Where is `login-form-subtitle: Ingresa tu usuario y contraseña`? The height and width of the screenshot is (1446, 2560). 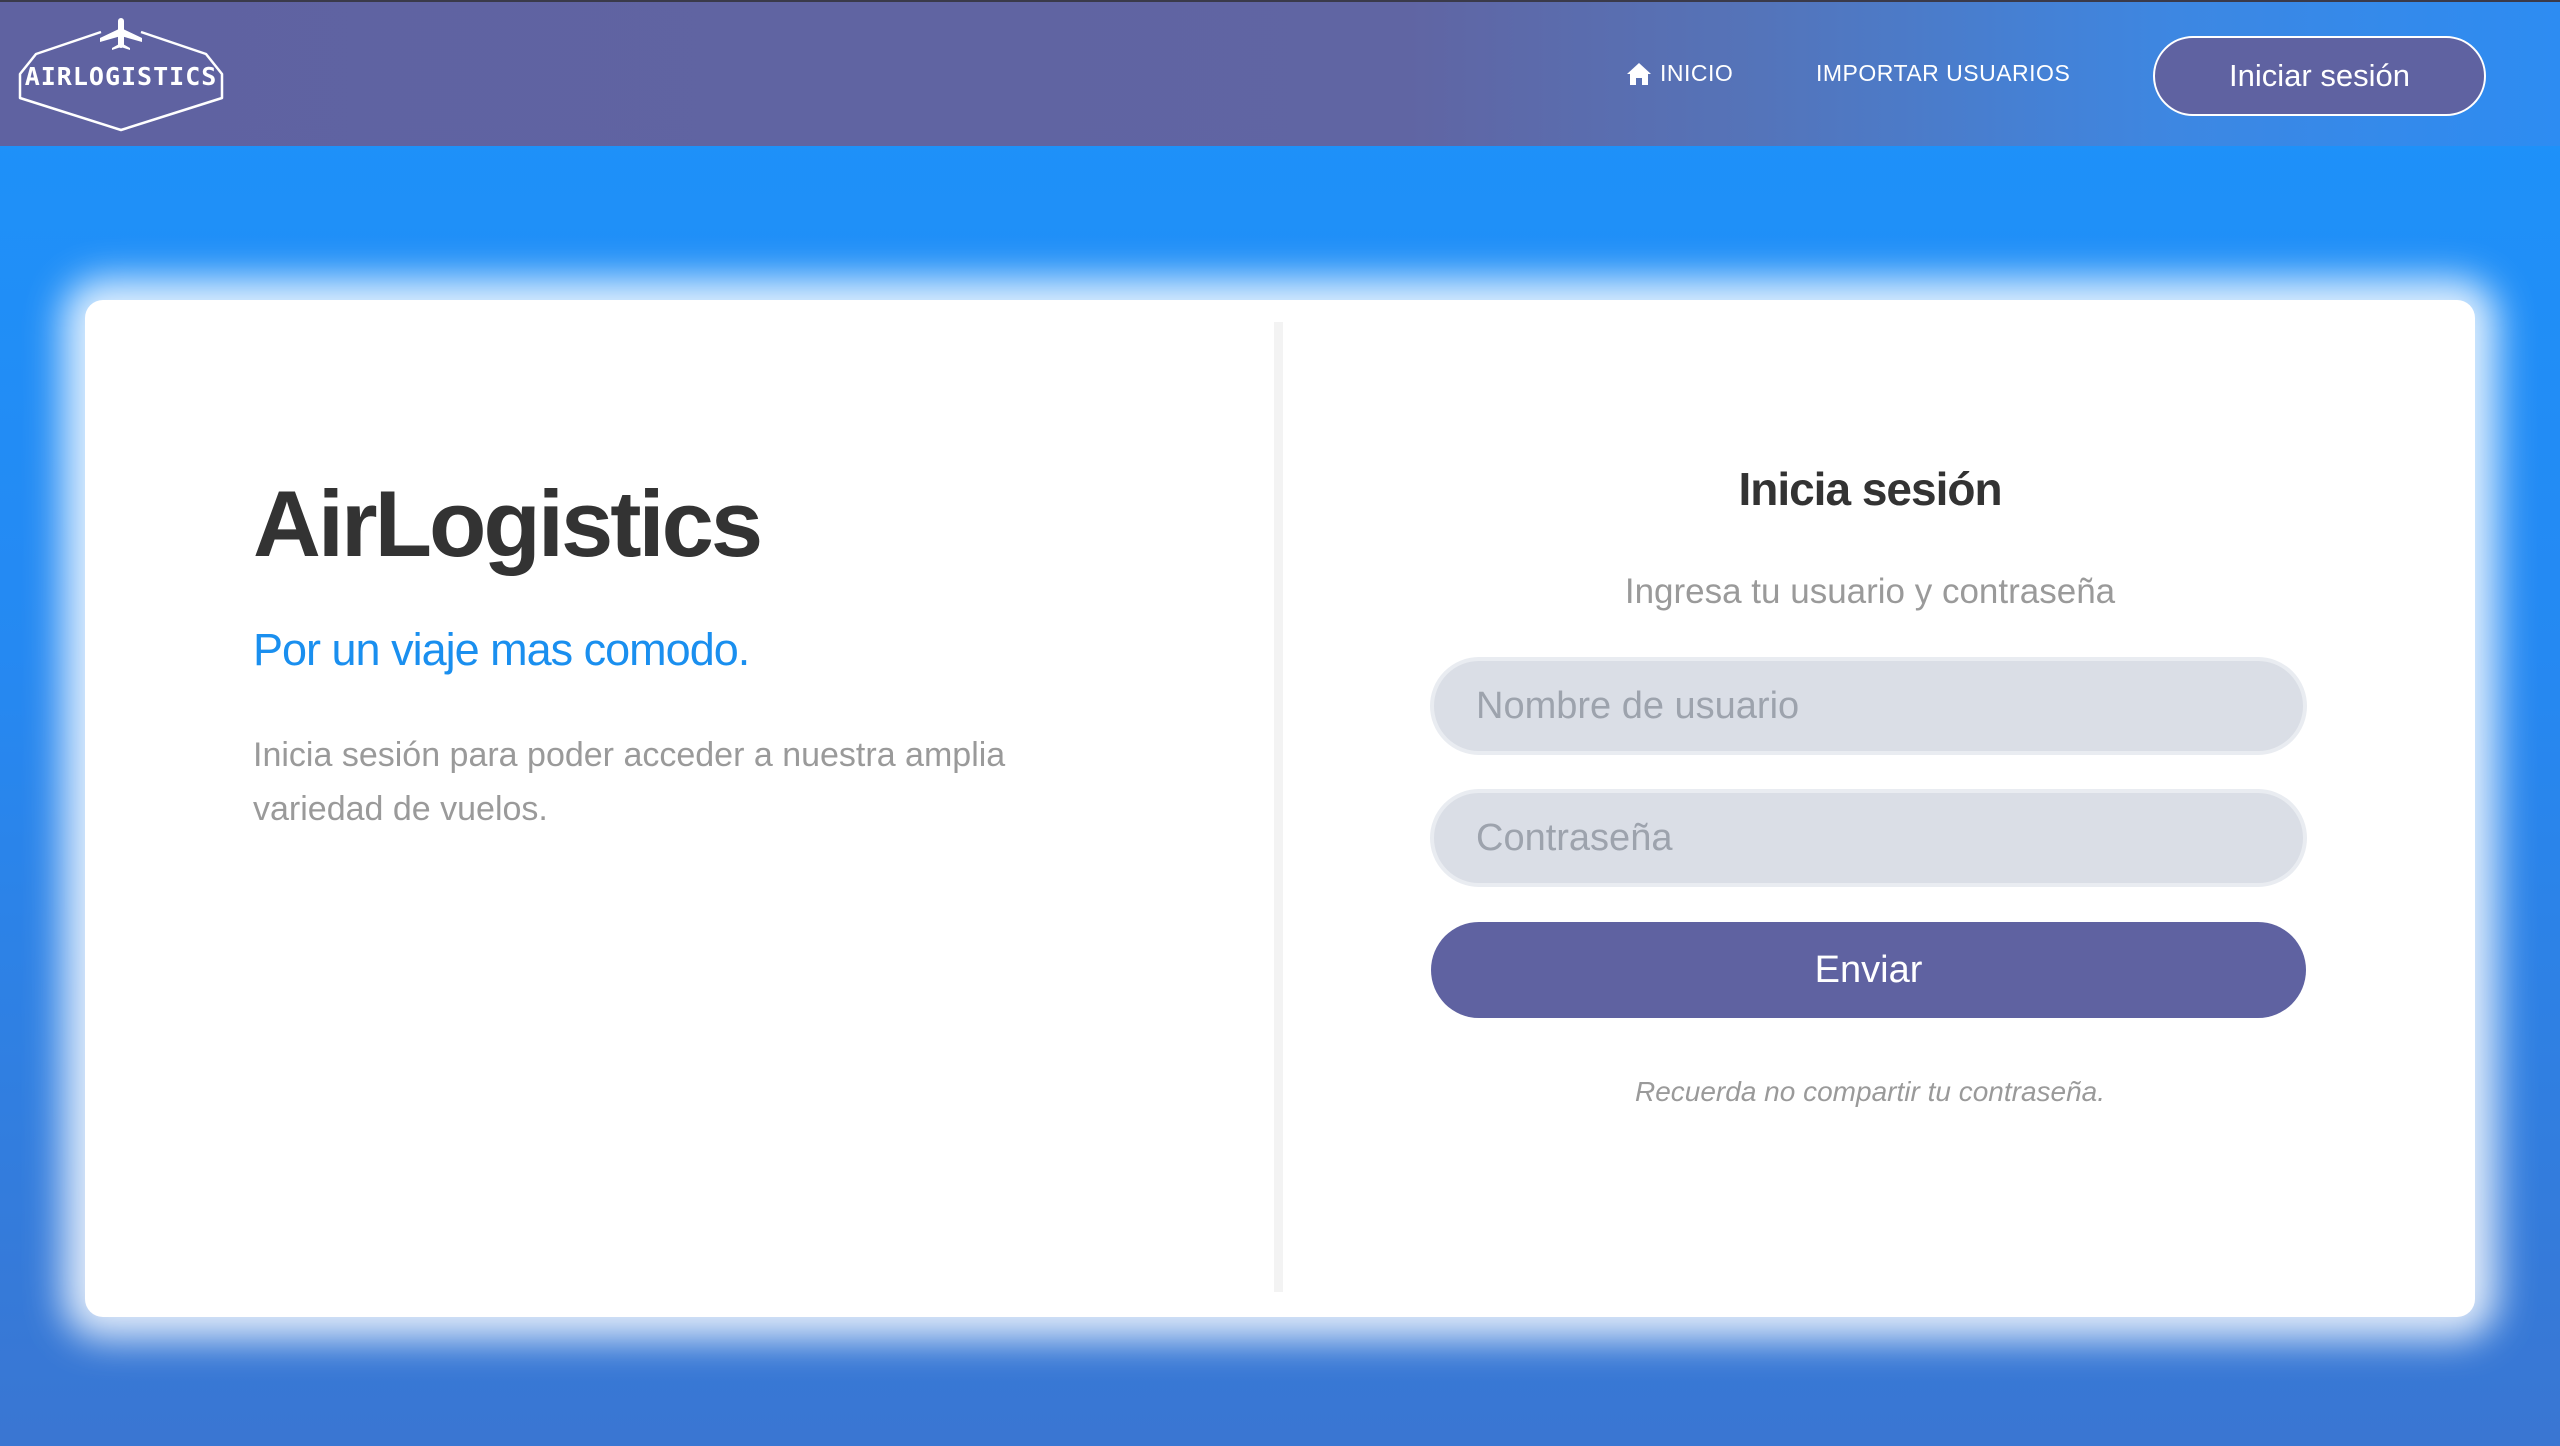 login-form-subtitle: Ingresa tu usuario y contraseña is located at coordinates (1870, 591).